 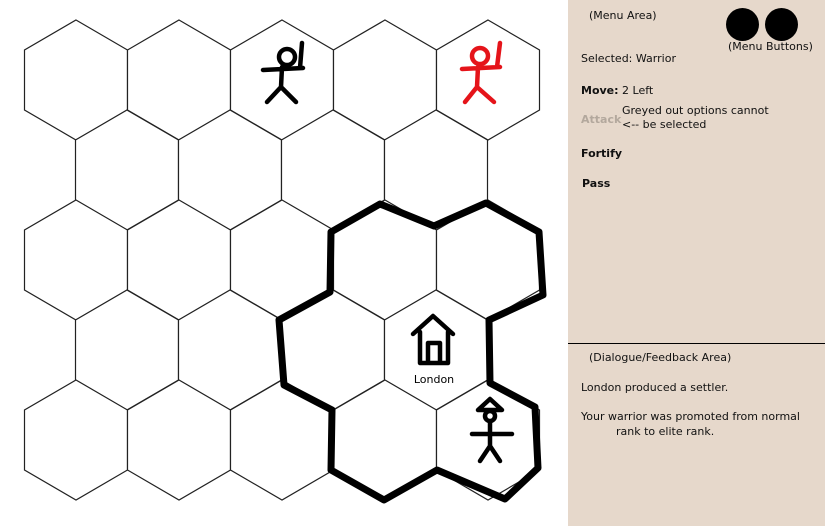 I want to click on greyed-note-line2: <-- be selected, so click(x=664, y=124).